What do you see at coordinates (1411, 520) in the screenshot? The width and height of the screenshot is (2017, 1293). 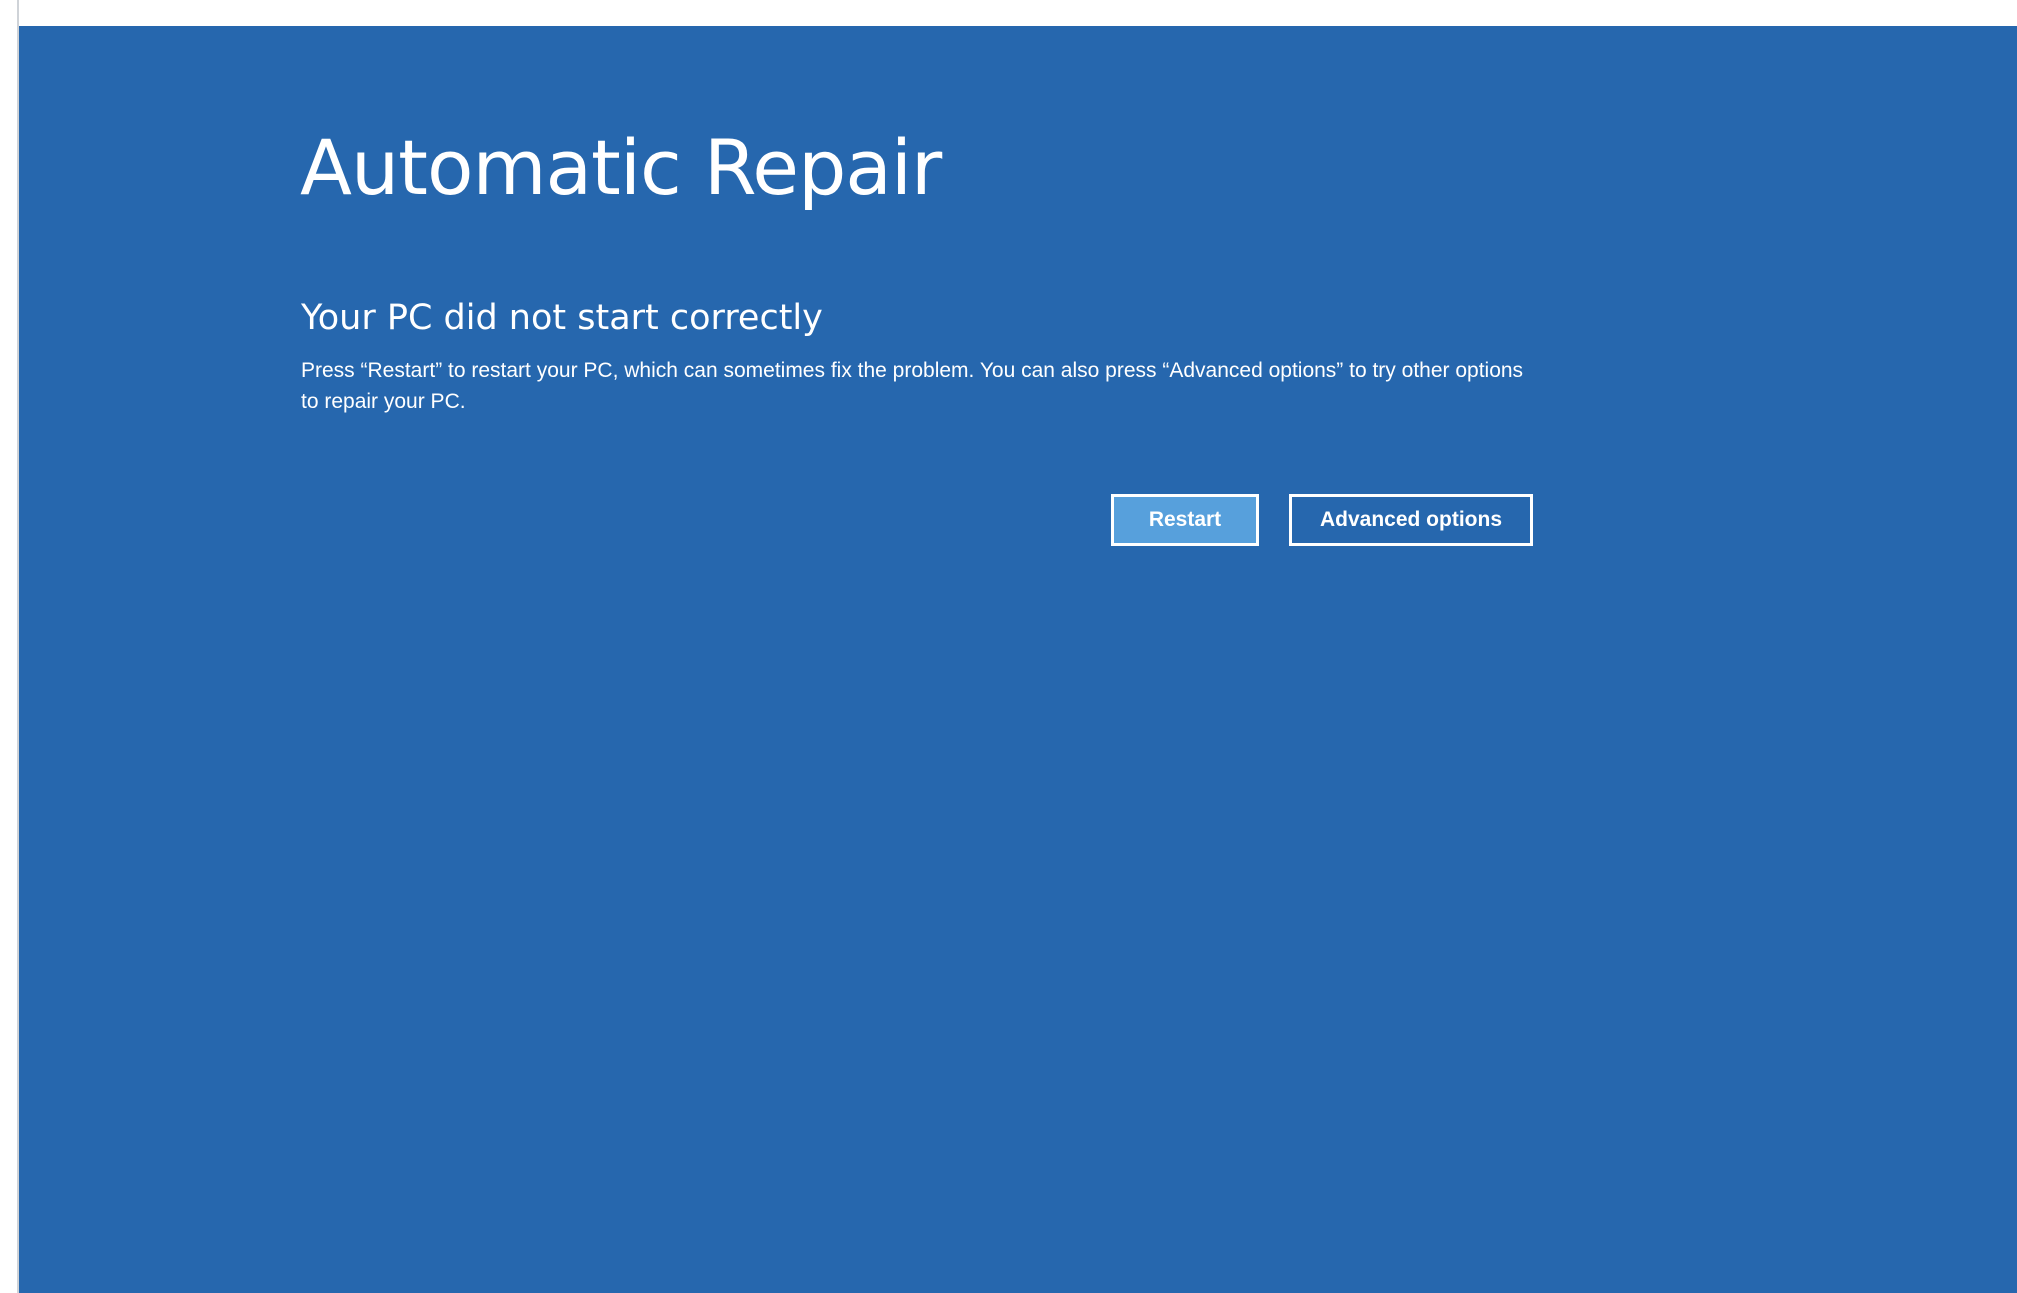 I see `advanced-options-button: Advanced options` at bounding box center [1411, 520].